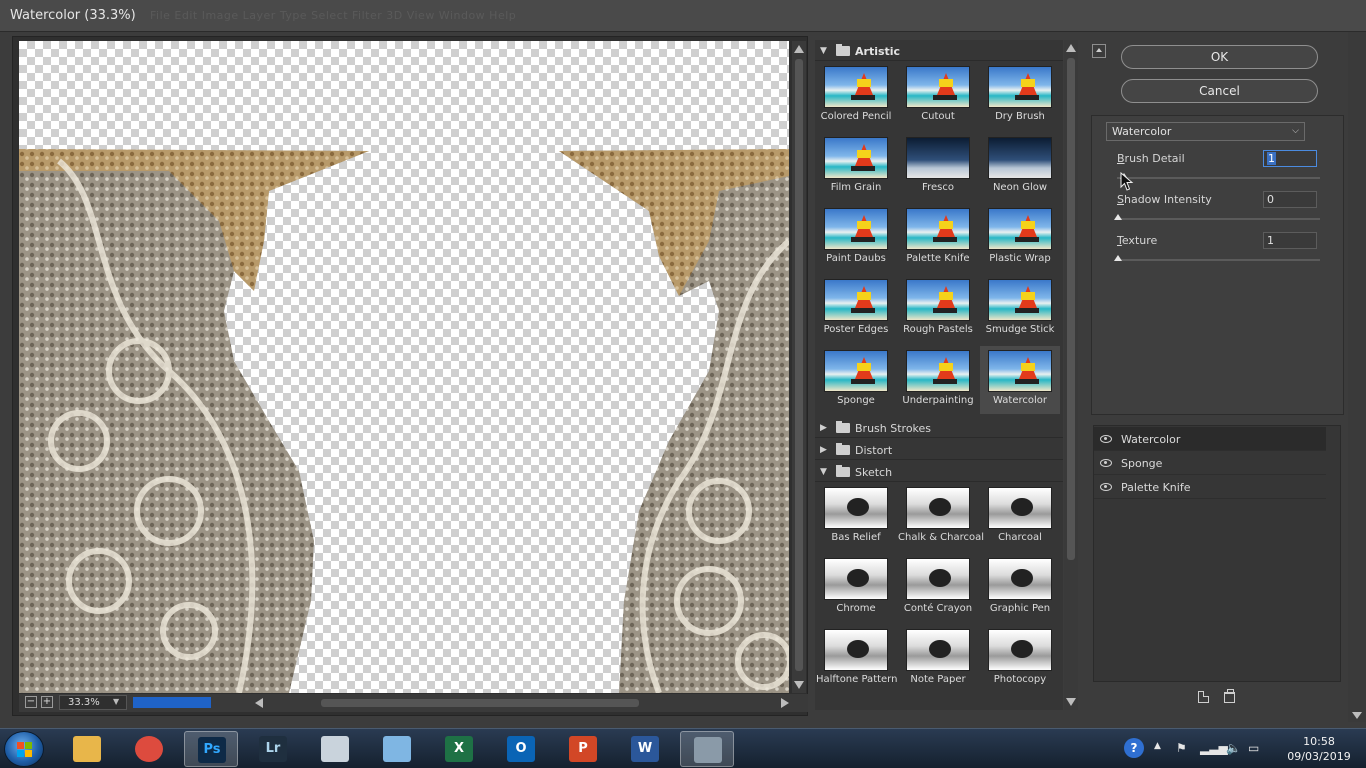 The height and width of the screenshot is (768, 1366). I want to click on filter-thumbnail-label: Rough Pastels, so click(938, 329).